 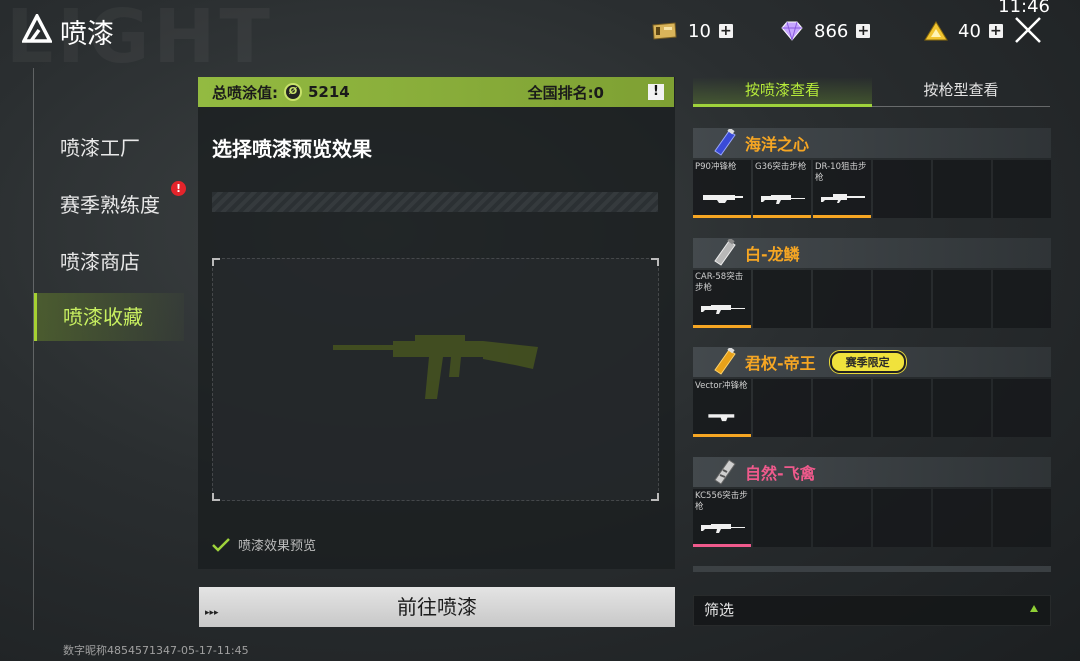 What do you see at coordinates (872, 408) in the screenshot?
I see `weapon-cells: Vector冲锋枪` at bounding box center [872, 408].